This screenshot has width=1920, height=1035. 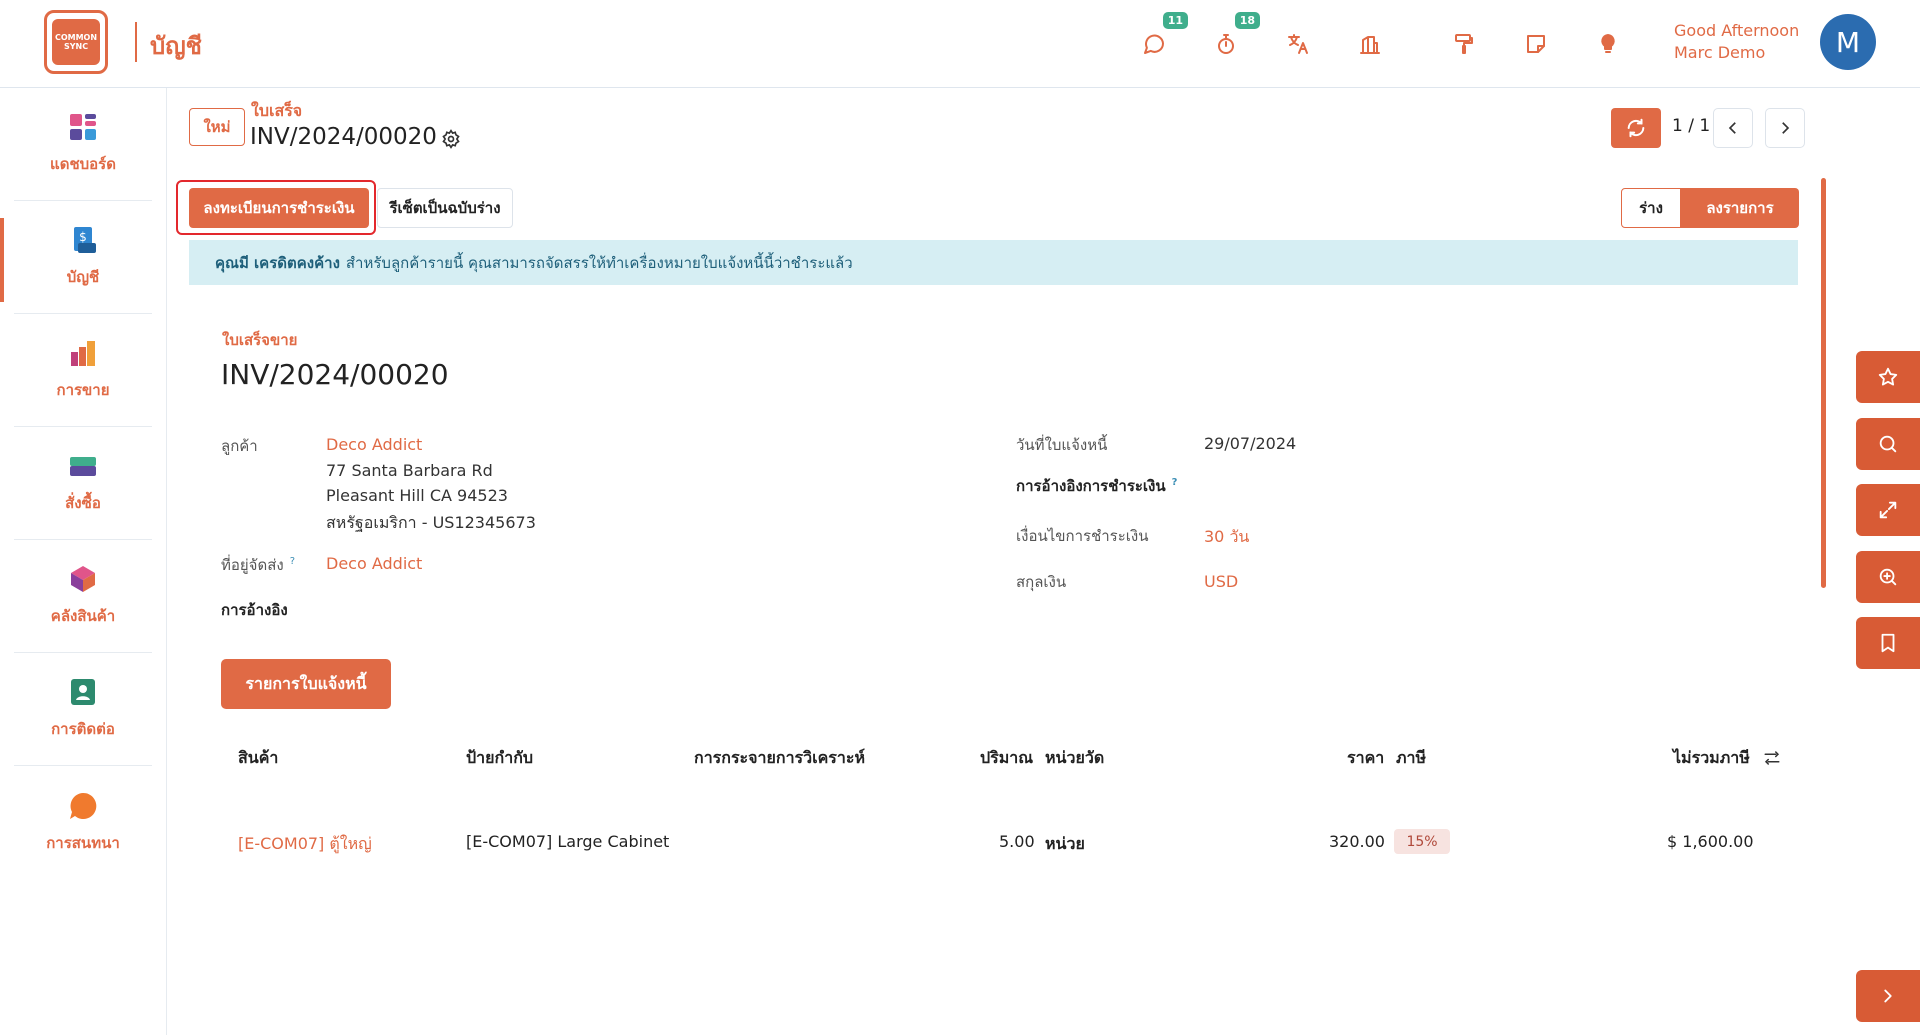 I want to click on logo-text: COMMON SYNC, so click(x=76, y=42).